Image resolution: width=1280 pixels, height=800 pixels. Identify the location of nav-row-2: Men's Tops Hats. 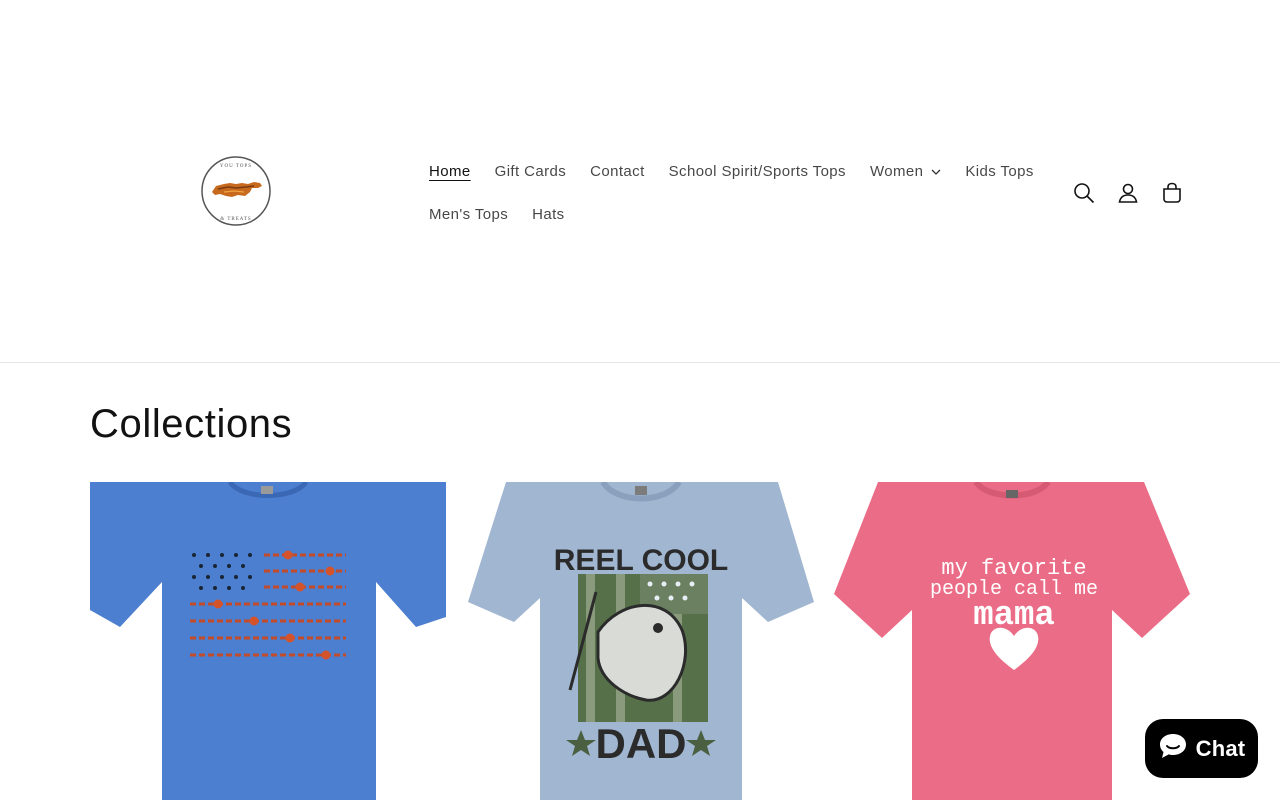
(737, 214).